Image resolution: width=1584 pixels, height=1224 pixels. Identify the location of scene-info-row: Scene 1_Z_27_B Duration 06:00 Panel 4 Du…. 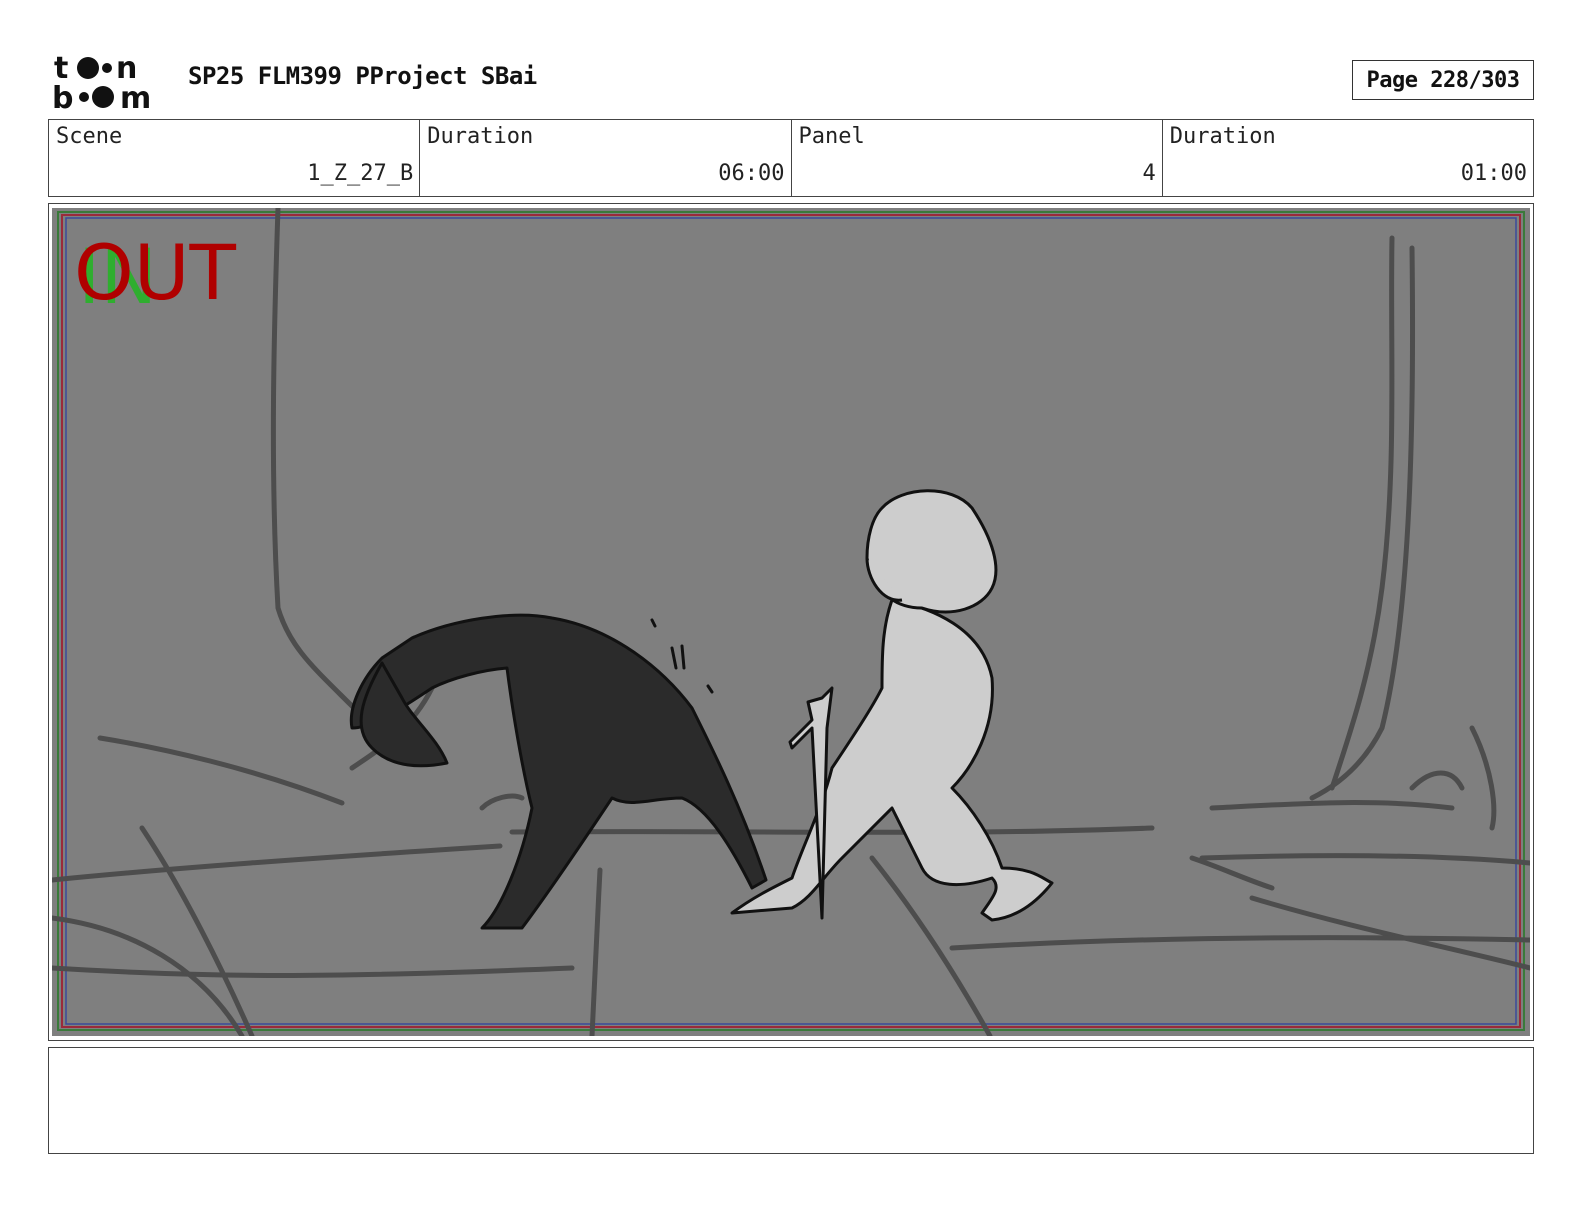
(791, 158).